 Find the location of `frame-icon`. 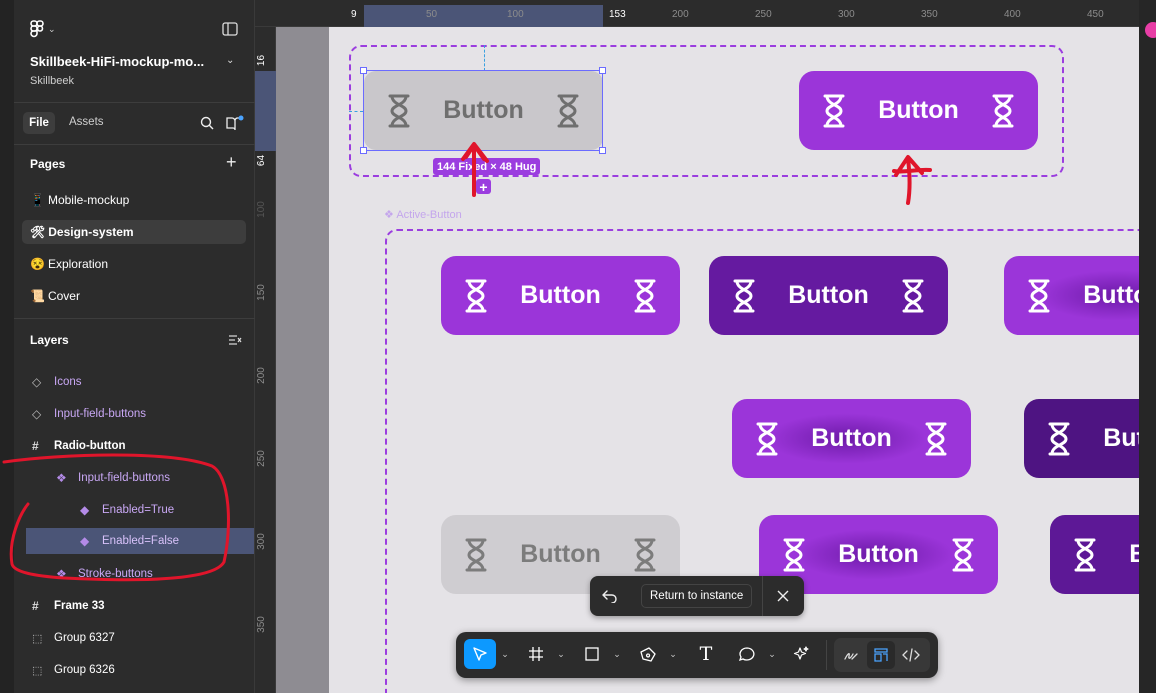

frame-icon is located at coordinates (536, 654).